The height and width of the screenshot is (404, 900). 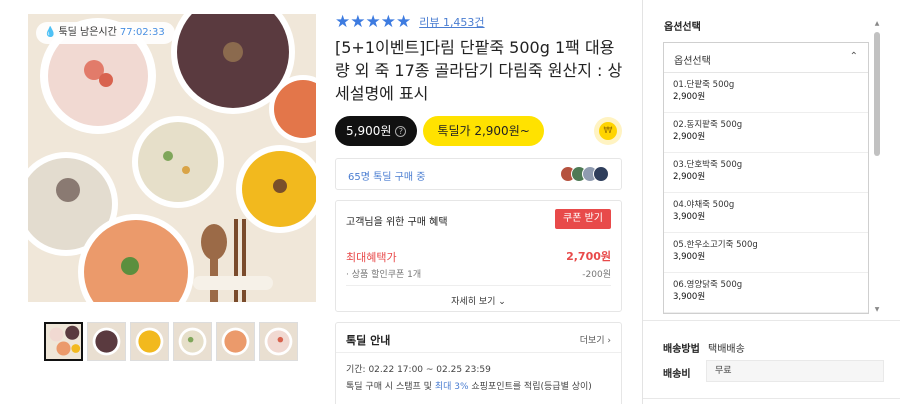 What do you see at coordinates (368, 340) in the screenshot?
I see `deal-info-title: 톡딜 안내` at bounding box center [368, 340].